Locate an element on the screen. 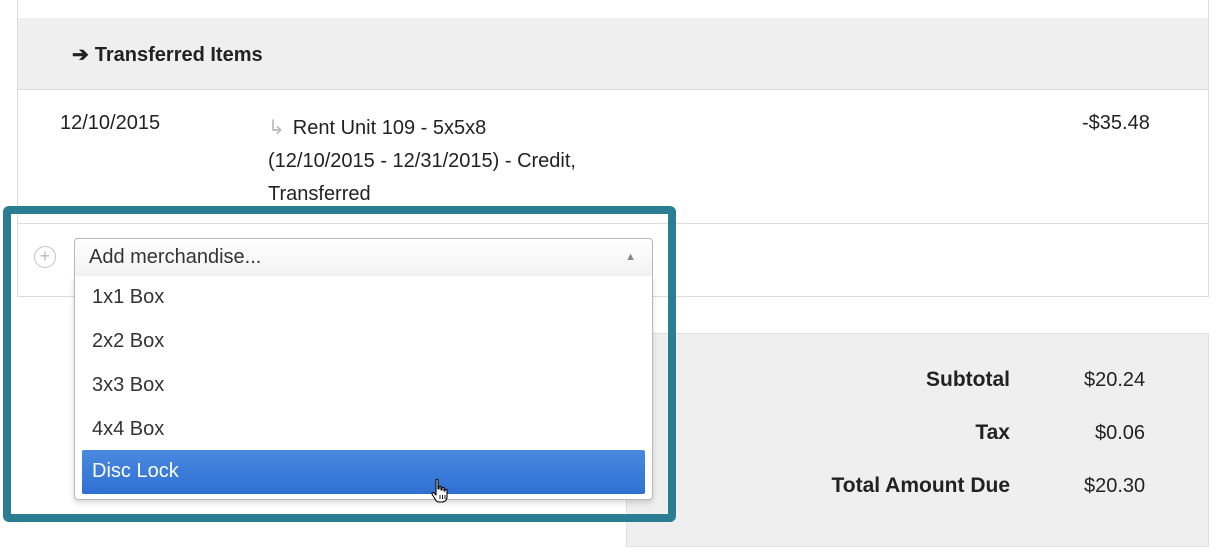  dropdown-option: 4x4 Box is located at coordinates (363, 430).